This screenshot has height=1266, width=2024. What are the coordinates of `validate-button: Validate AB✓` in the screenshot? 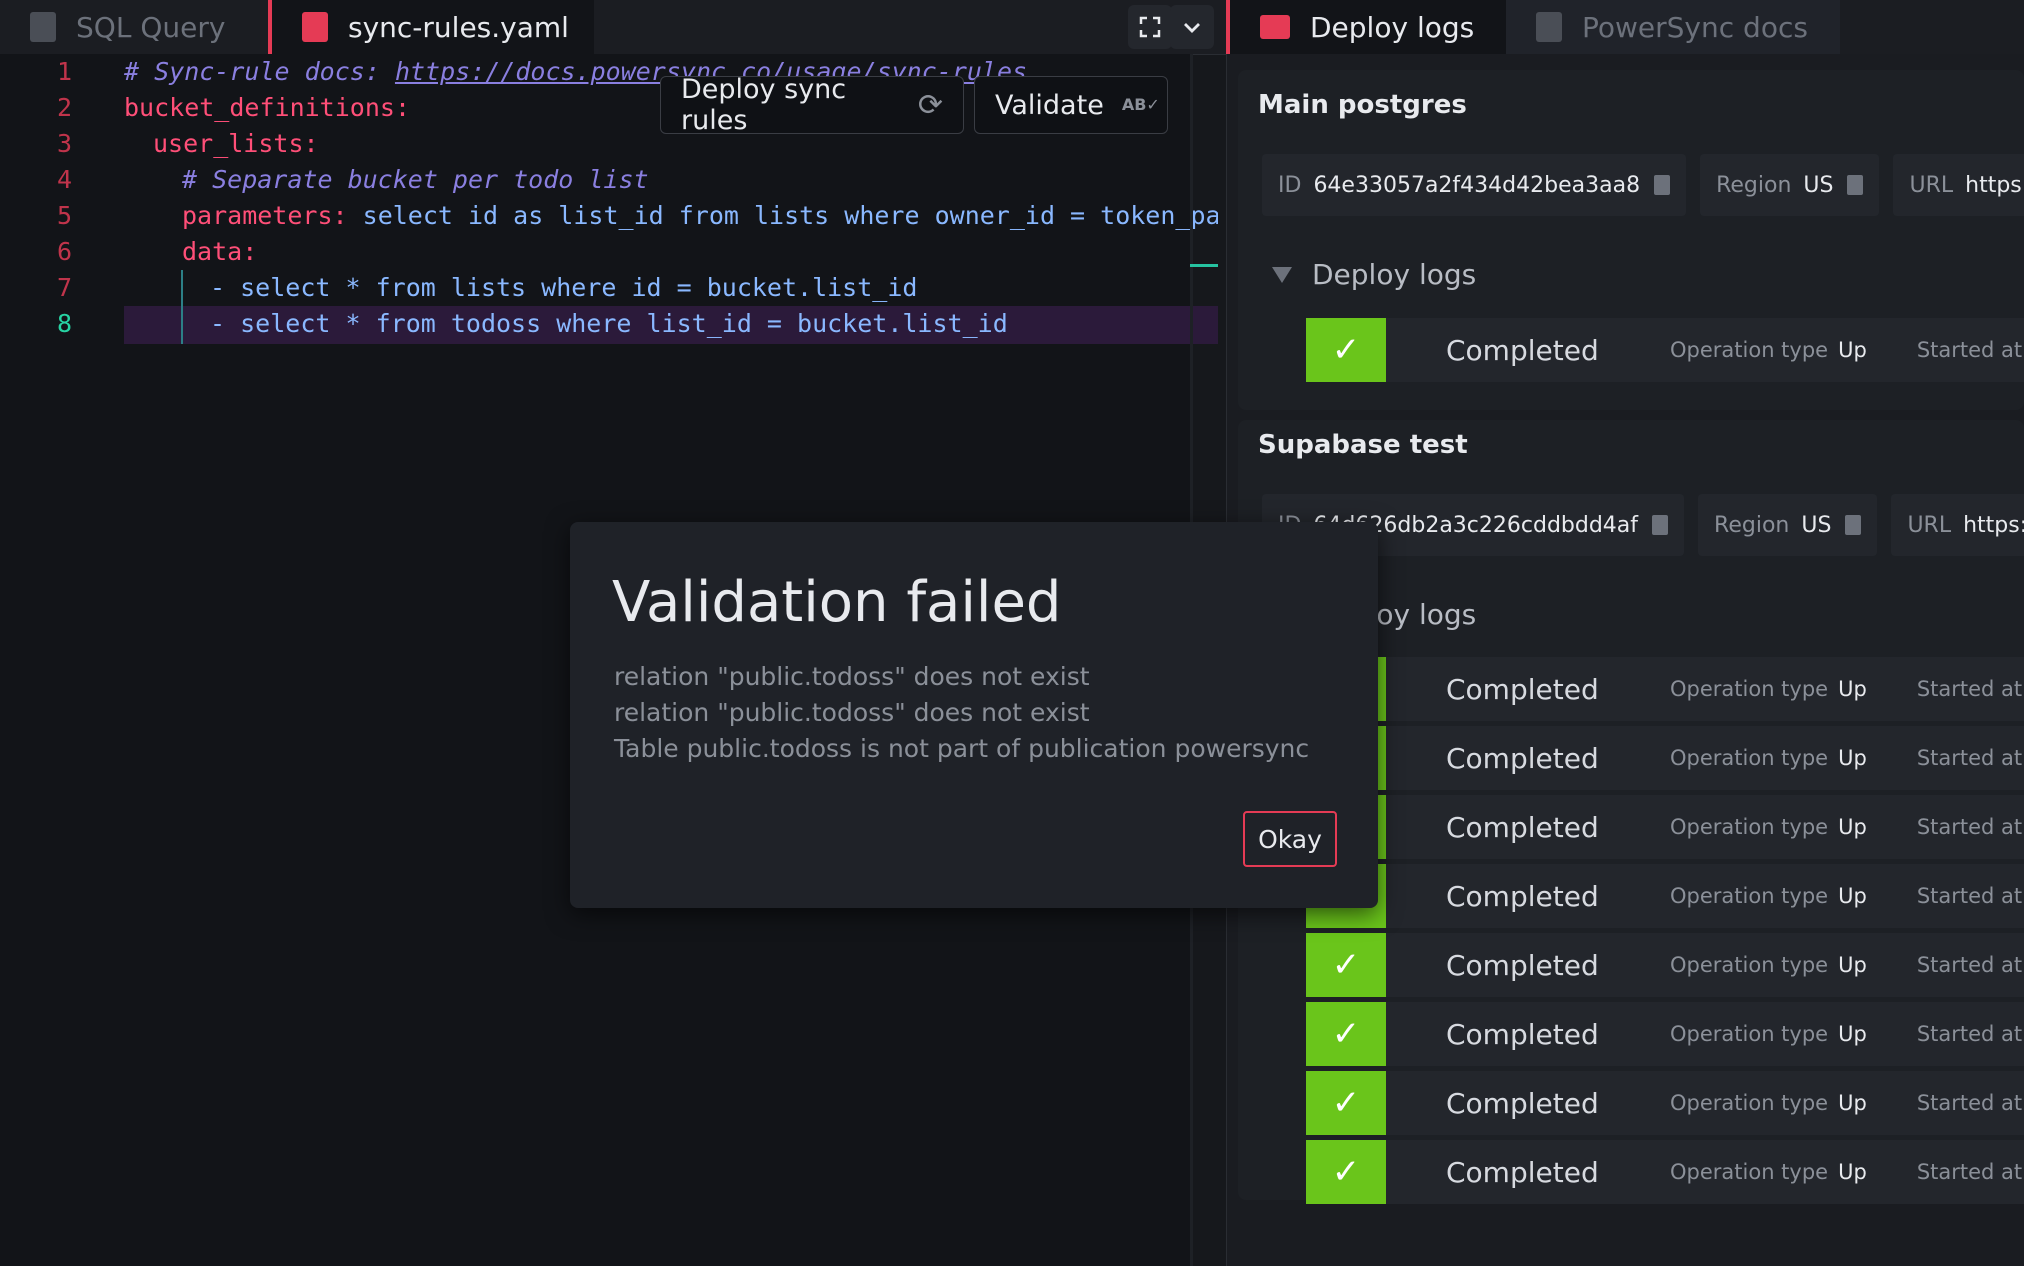 It's located at (1071, 105).